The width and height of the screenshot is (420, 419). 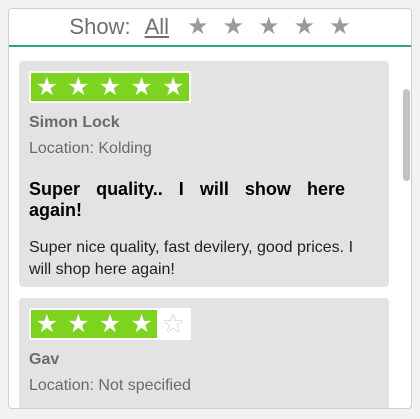 What do you see at coordinates (157, 27) in the screenshot?
I see `filter-all-link: All` at bounding box center [157, 27].